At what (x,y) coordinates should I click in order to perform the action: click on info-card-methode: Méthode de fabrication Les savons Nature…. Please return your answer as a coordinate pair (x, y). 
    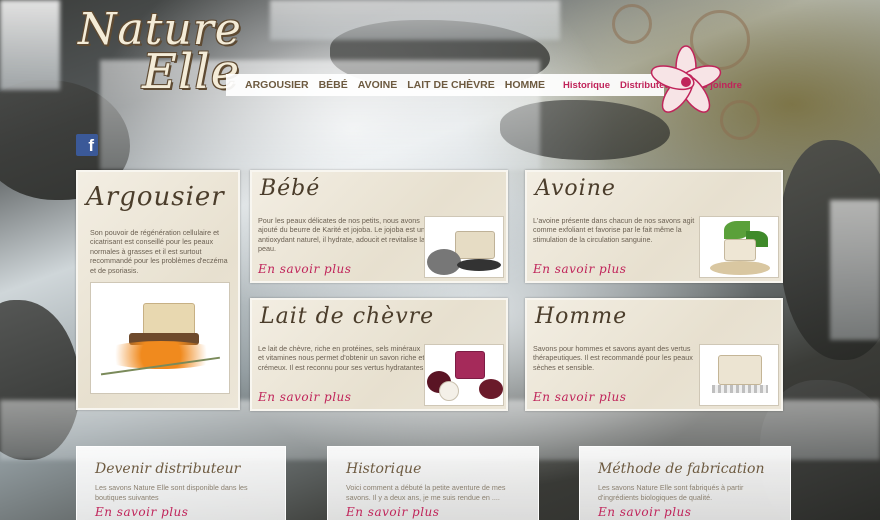
    Looking at the image, I should click on (685, 483).